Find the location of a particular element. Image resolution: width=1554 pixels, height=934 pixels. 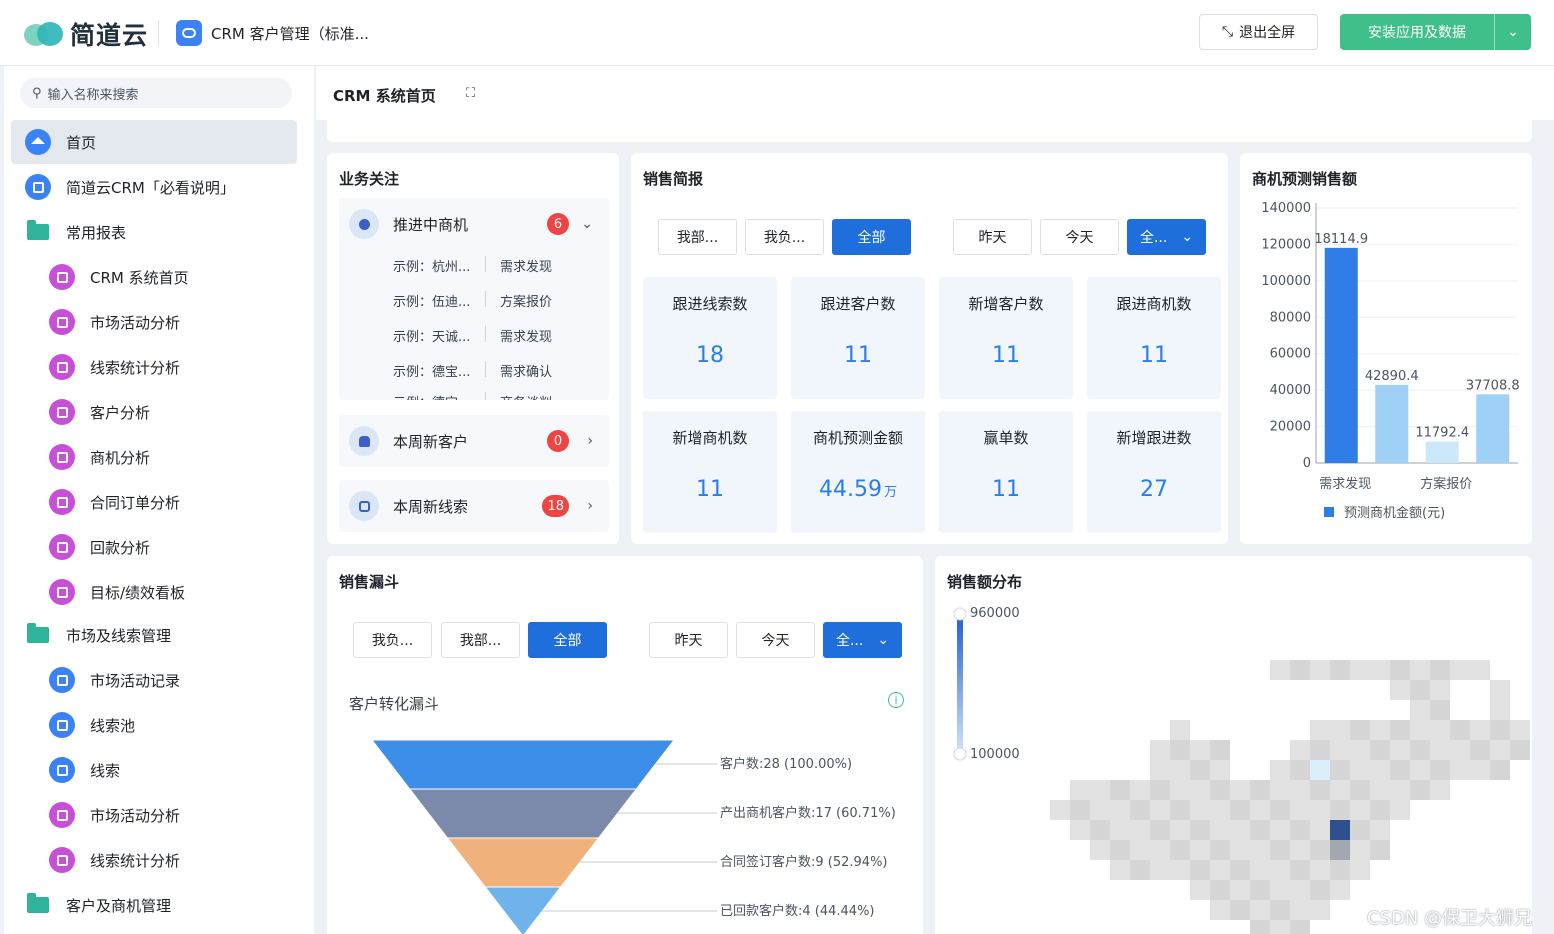

sidebar-item: 目标/绩效看板 is located at coordinates (154, 592).